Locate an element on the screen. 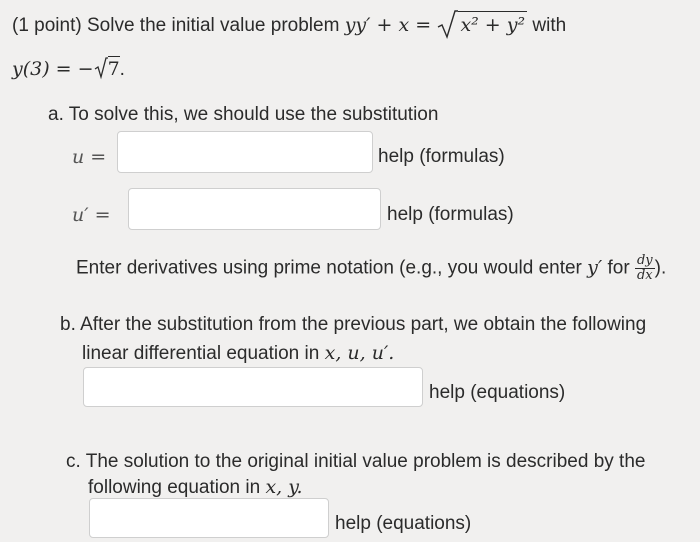 Image resolution: width=700 pixels, height=542 pixels. u-input is located at coordinates (245, 152).